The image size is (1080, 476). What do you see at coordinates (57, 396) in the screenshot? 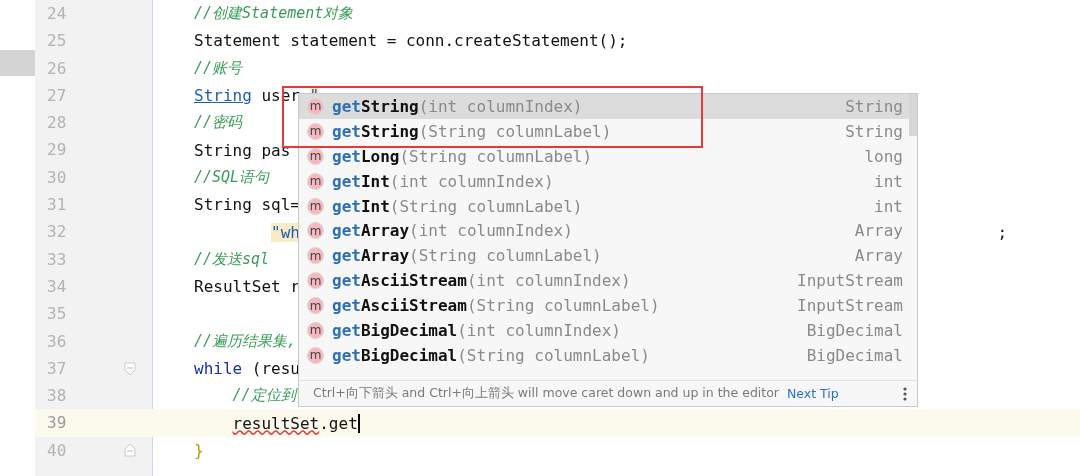
I see `line-number: 38` at bounding box center [57, 396].